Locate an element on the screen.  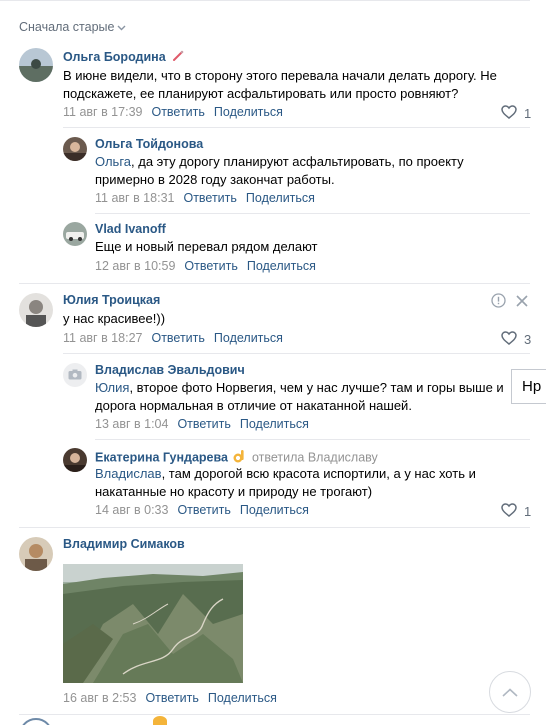
comment-meta: 13 авг в 1:04 Ответить Поделиться is located at coordinates (202, 424).